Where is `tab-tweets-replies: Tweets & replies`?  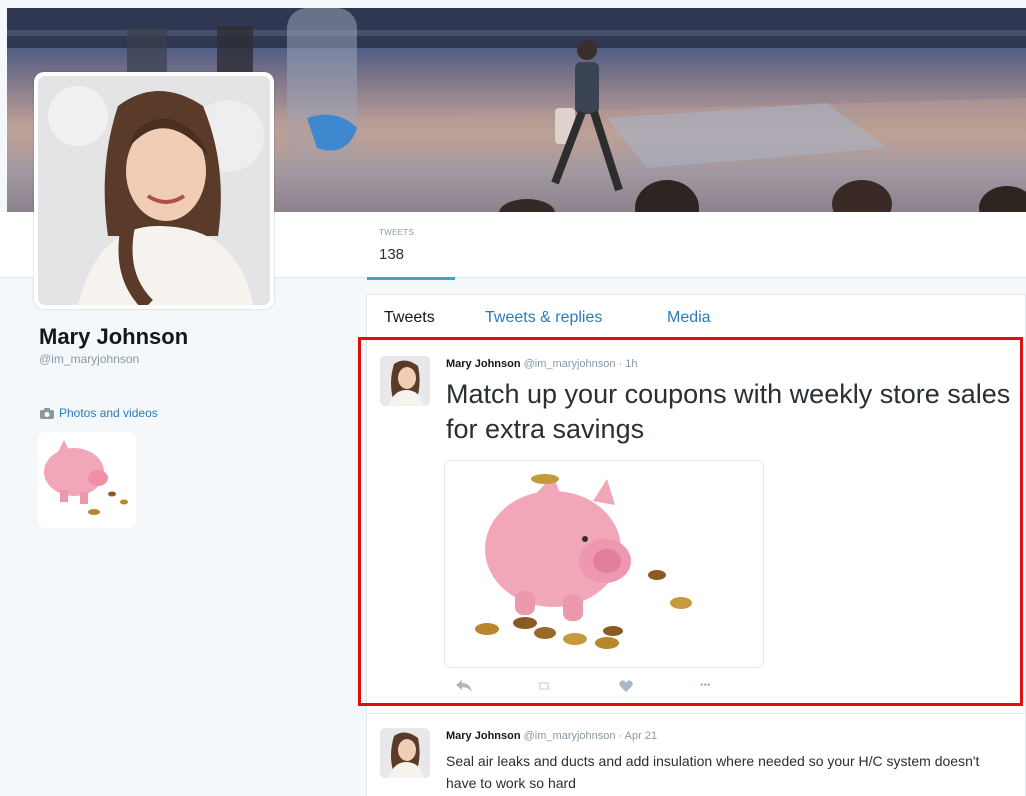
tab-tweets-replies: Tweets & replies is located at coordinates (543, 318).